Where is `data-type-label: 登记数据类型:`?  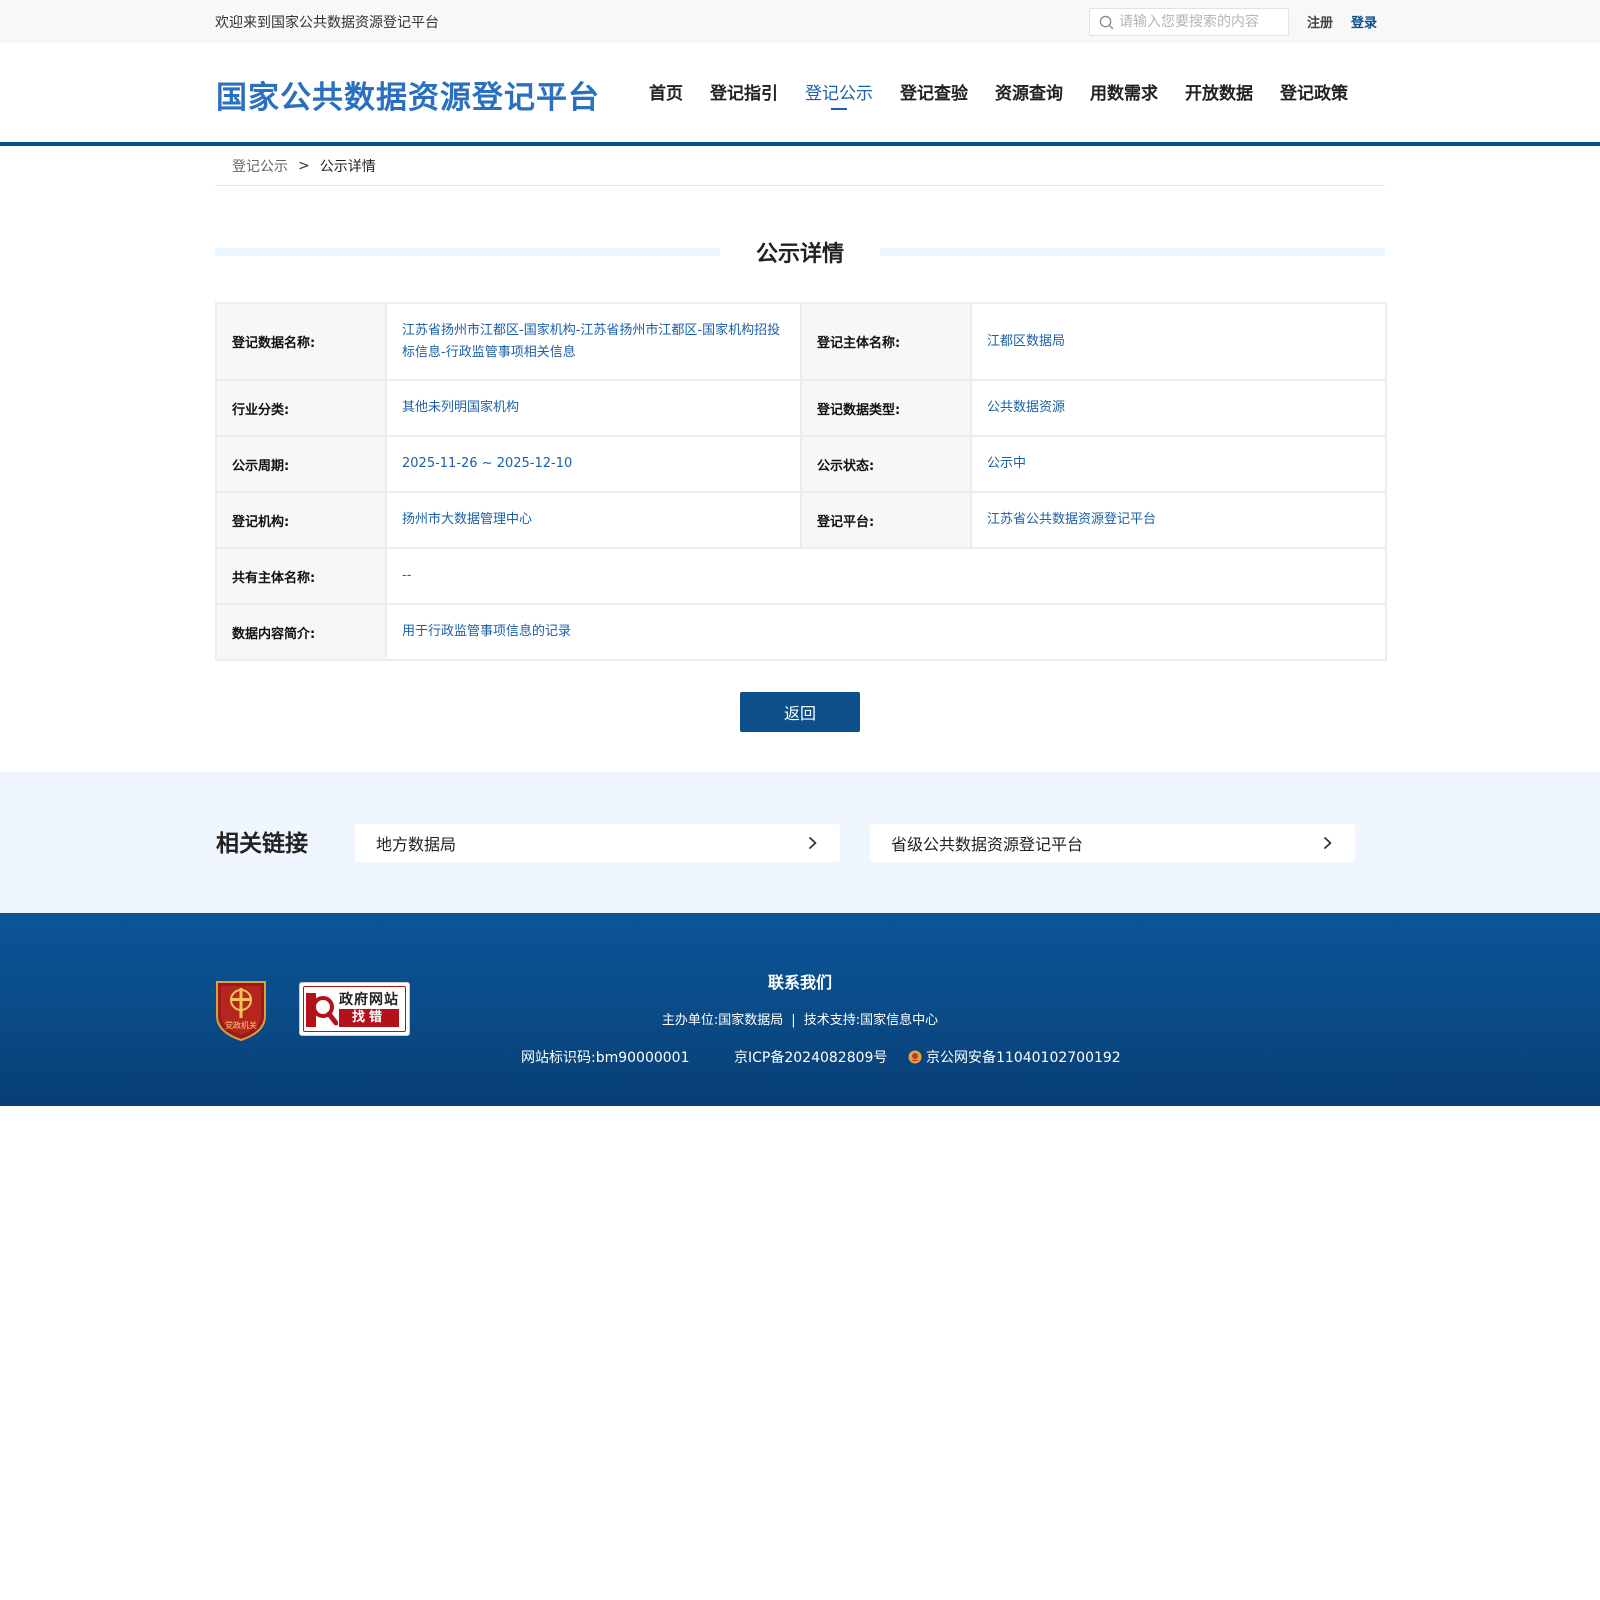
data-type-label: 登记数据类型: is located at coordinates (886, 408).